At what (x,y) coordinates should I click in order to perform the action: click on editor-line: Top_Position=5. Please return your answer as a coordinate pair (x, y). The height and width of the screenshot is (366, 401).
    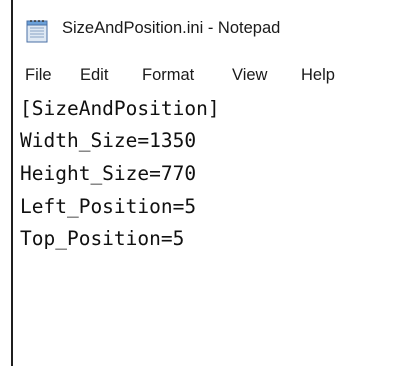
    Looking at the image, I should click on (102, 238).